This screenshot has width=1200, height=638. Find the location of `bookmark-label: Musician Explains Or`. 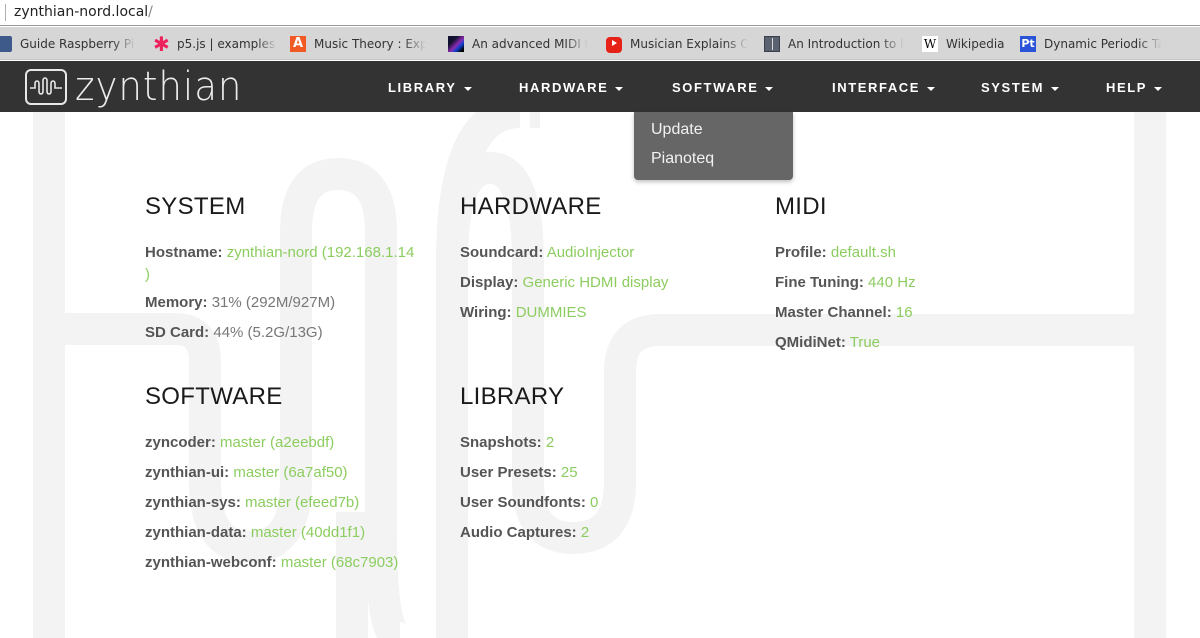

bookmark-label: Musician Explains Or is located at coordinates (689, 44).